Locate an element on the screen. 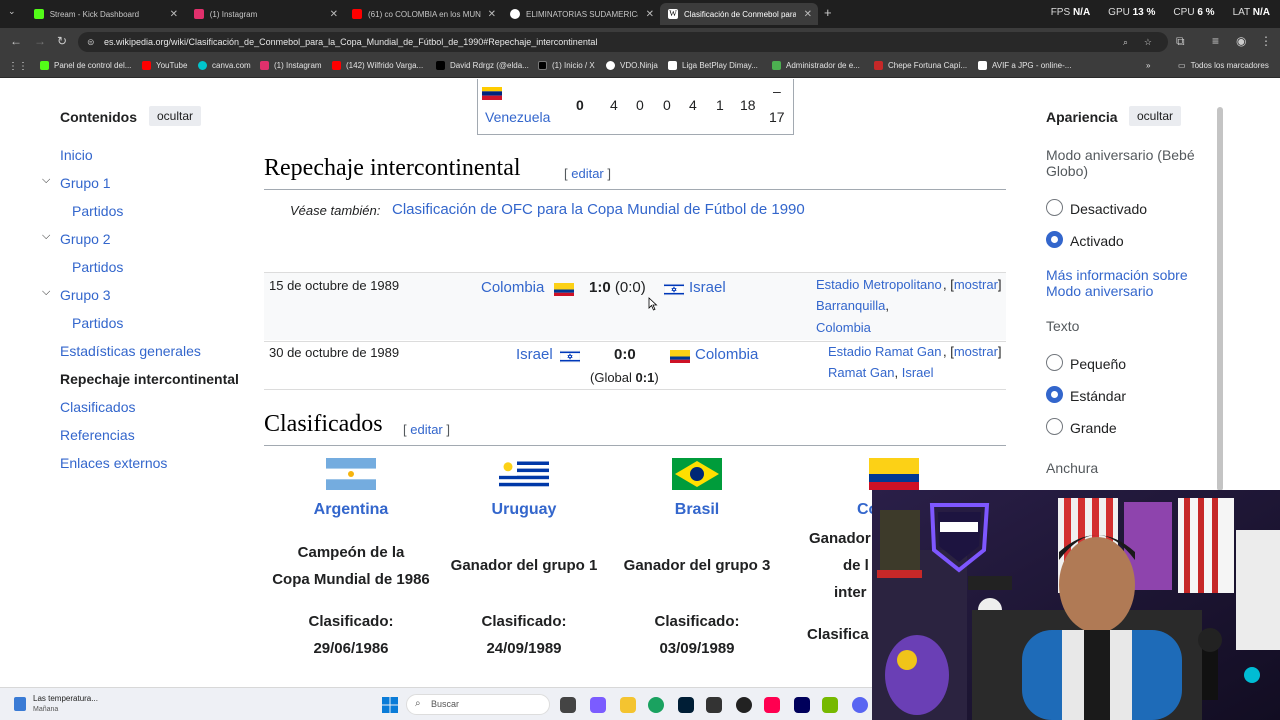 This screenshot has width=1280, height=720. tab-eliminatorias: ELIMINATORIAS SUDAMERICanas ✕ is located at coordinates (581, 14).